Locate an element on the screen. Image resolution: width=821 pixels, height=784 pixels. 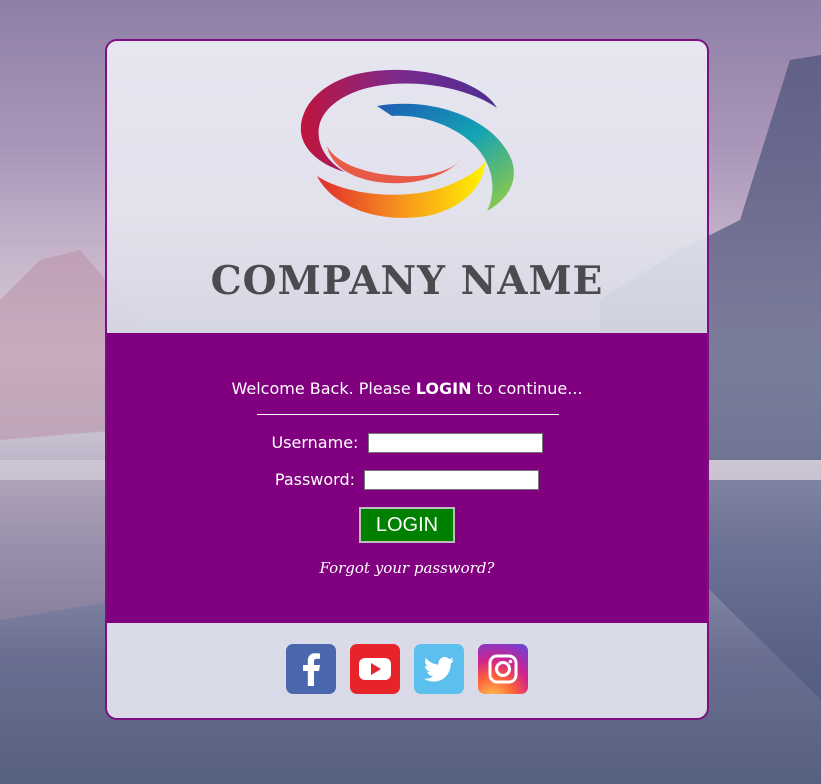
password-row: Password: is located at coordinates (407, 479).